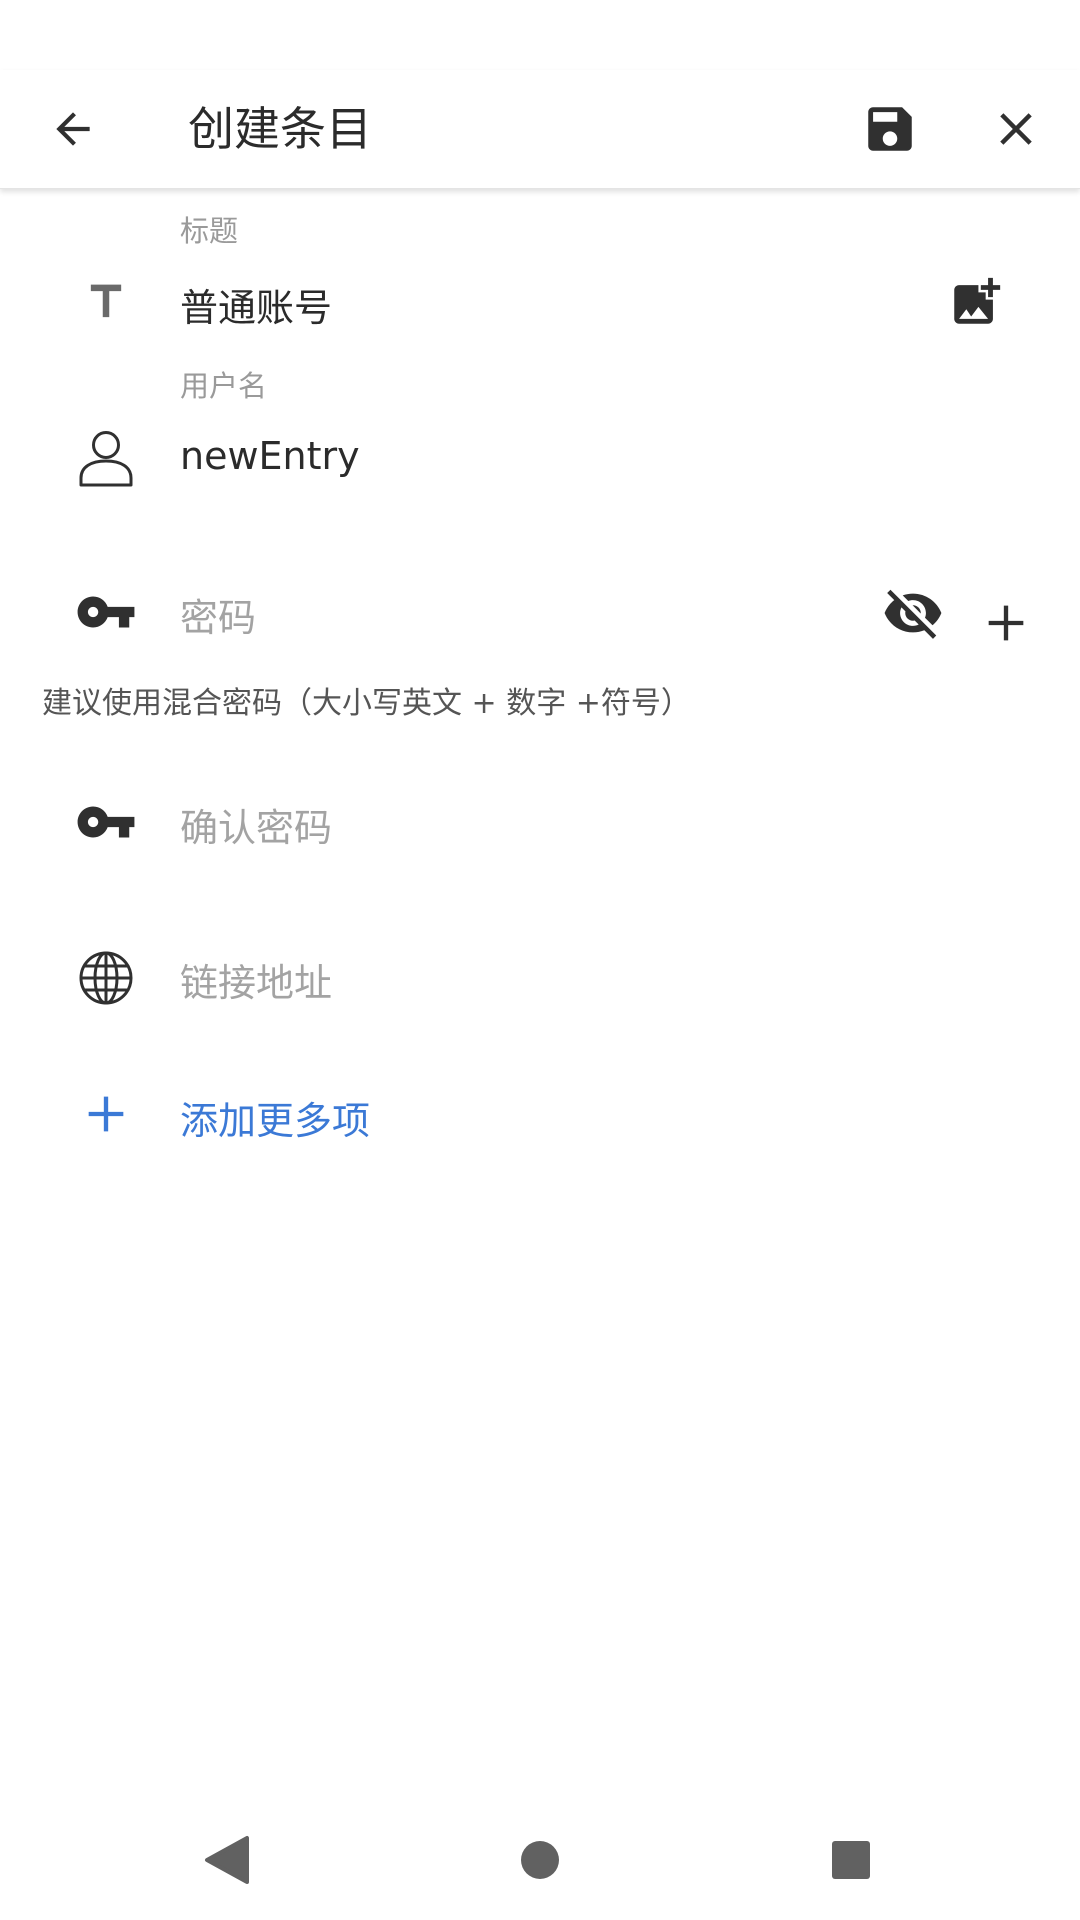 The height and width of the screenshot is (1920, 1080). I want to click on nav-back-button, so click(226, 1860).